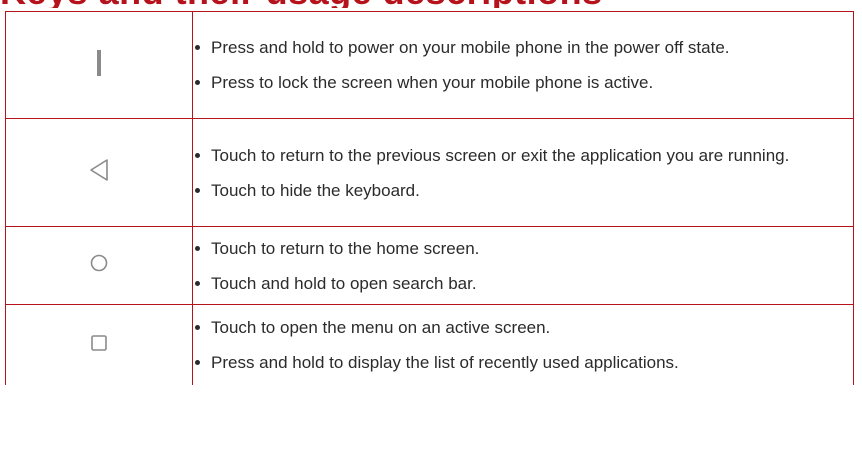 This screenshot has height=454, width=862. I want to click on menu-key-icon, so click(99, 345).